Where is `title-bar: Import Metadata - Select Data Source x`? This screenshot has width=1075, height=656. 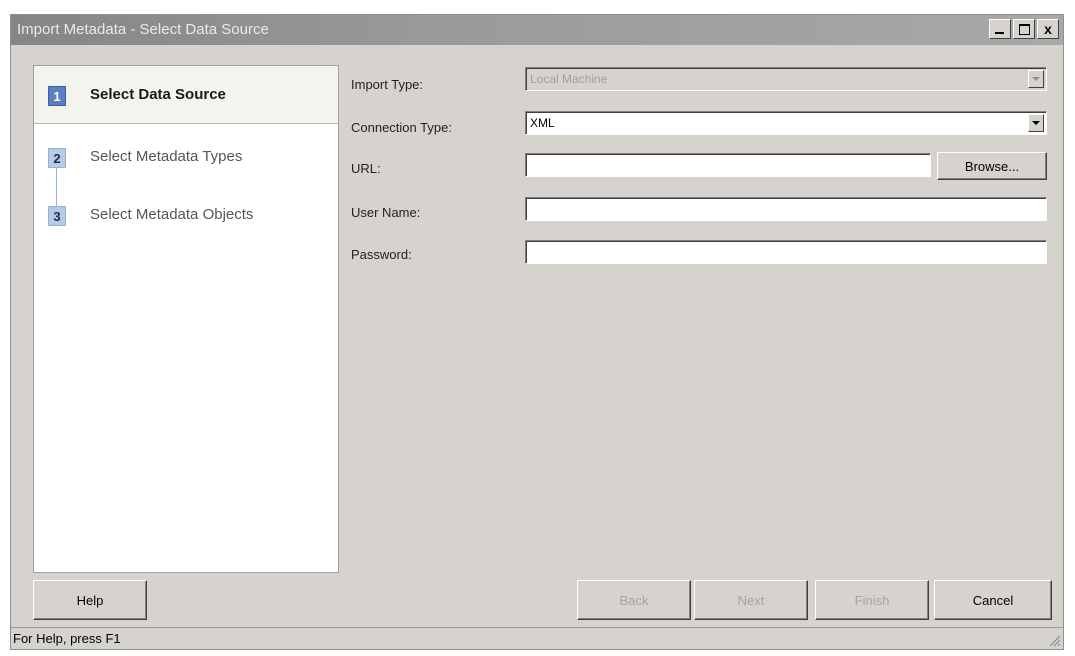
title-bar: Import Metadata - Select Data Source x is located at coordinates (537, 30).